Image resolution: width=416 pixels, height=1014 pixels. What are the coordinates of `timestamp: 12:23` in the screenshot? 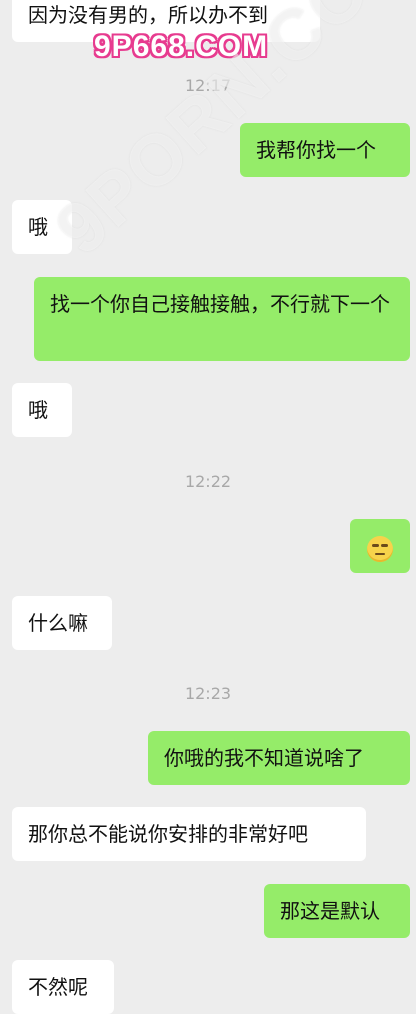 It's located at (208, 693).